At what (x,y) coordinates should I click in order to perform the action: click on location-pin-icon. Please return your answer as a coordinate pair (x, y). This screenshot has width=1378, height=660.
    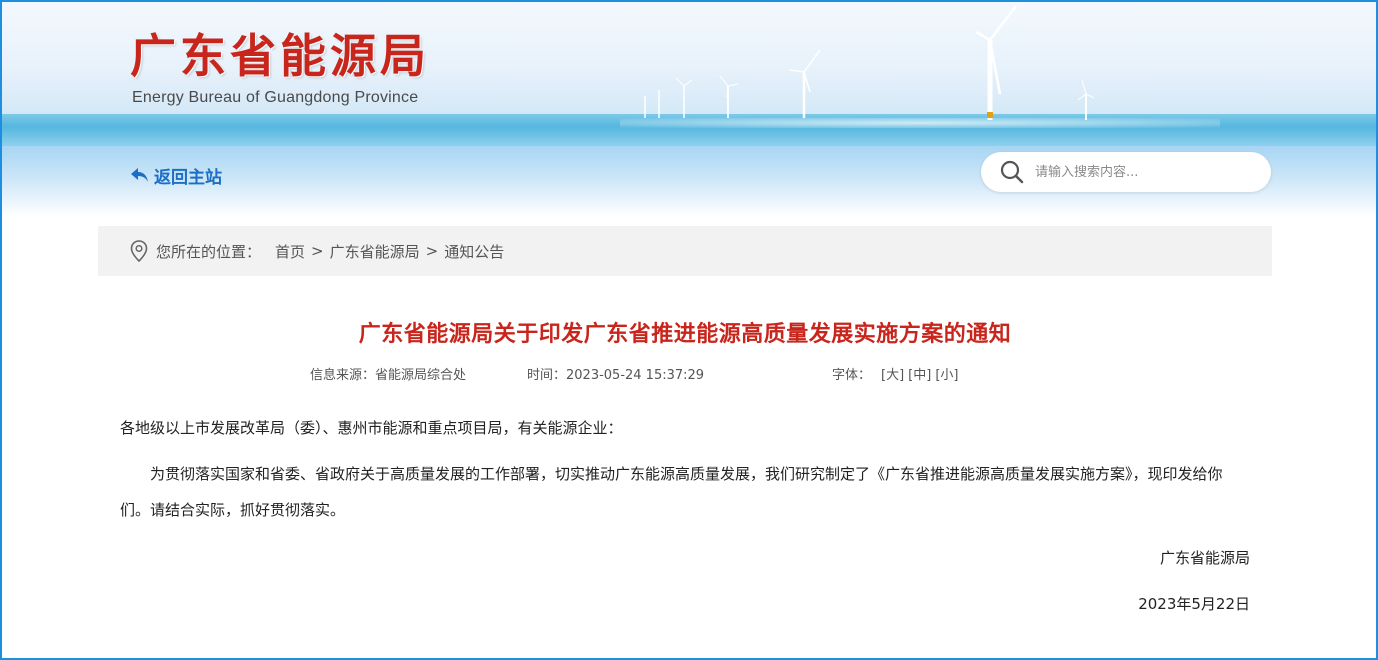
    Looking at the image, I should click on (139, 251).